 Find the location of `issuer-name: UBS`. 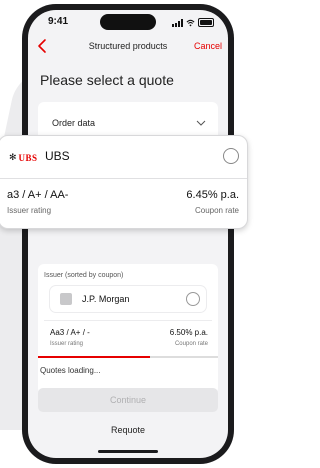

issuer-name: UBS is located at coordinates (57, 156).